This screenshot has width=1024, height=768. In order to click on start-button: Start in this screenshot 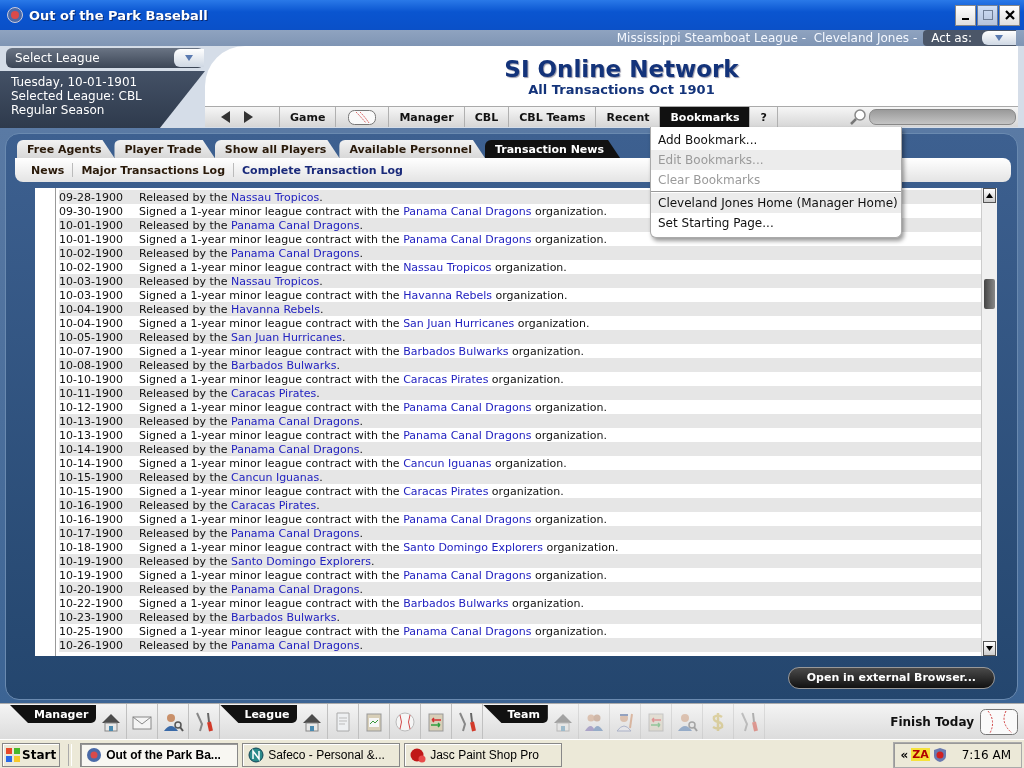, I will do `click(31, 754)`.